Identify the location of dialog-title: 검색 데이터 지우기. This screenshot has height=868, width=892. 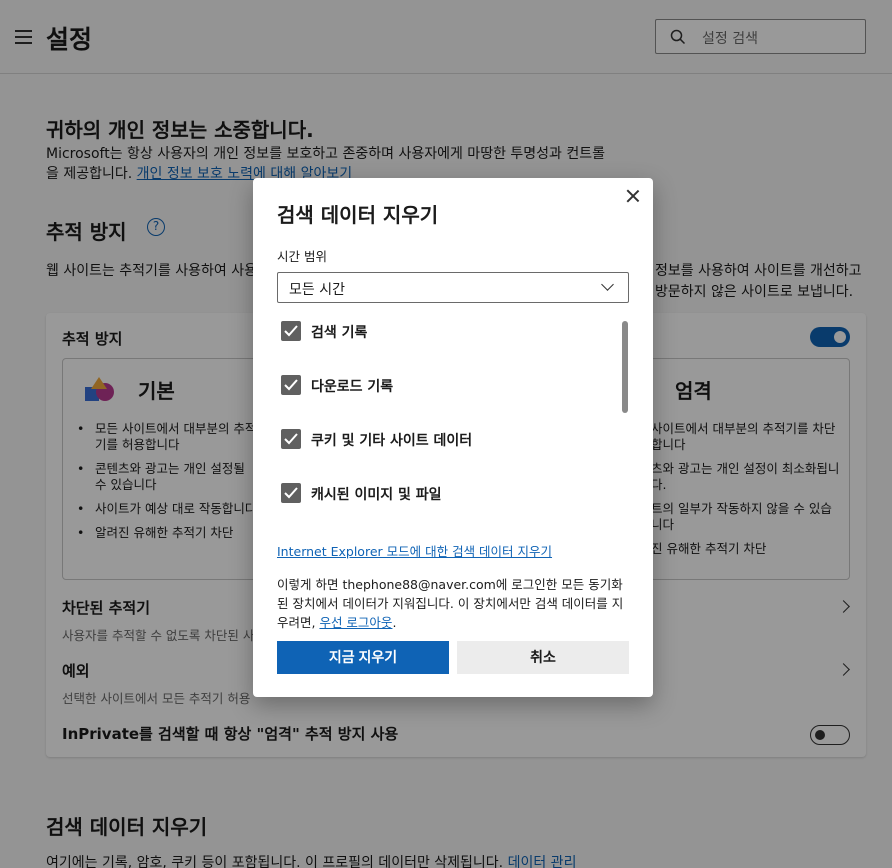
(358, 215).